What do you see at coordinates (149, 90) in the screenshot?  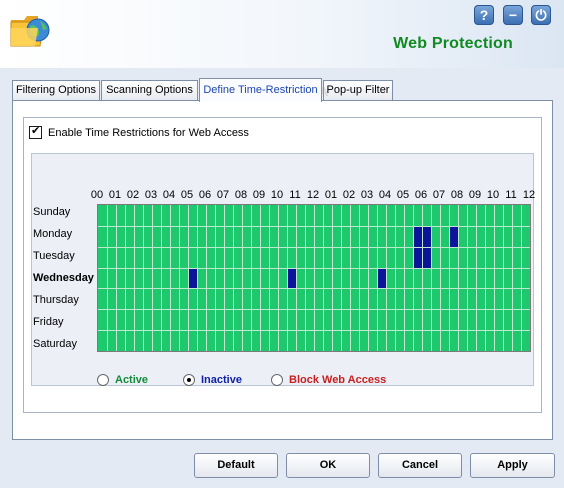 I see `tab-scanning-options: Scanning Options` at bounding box center [149, 90].